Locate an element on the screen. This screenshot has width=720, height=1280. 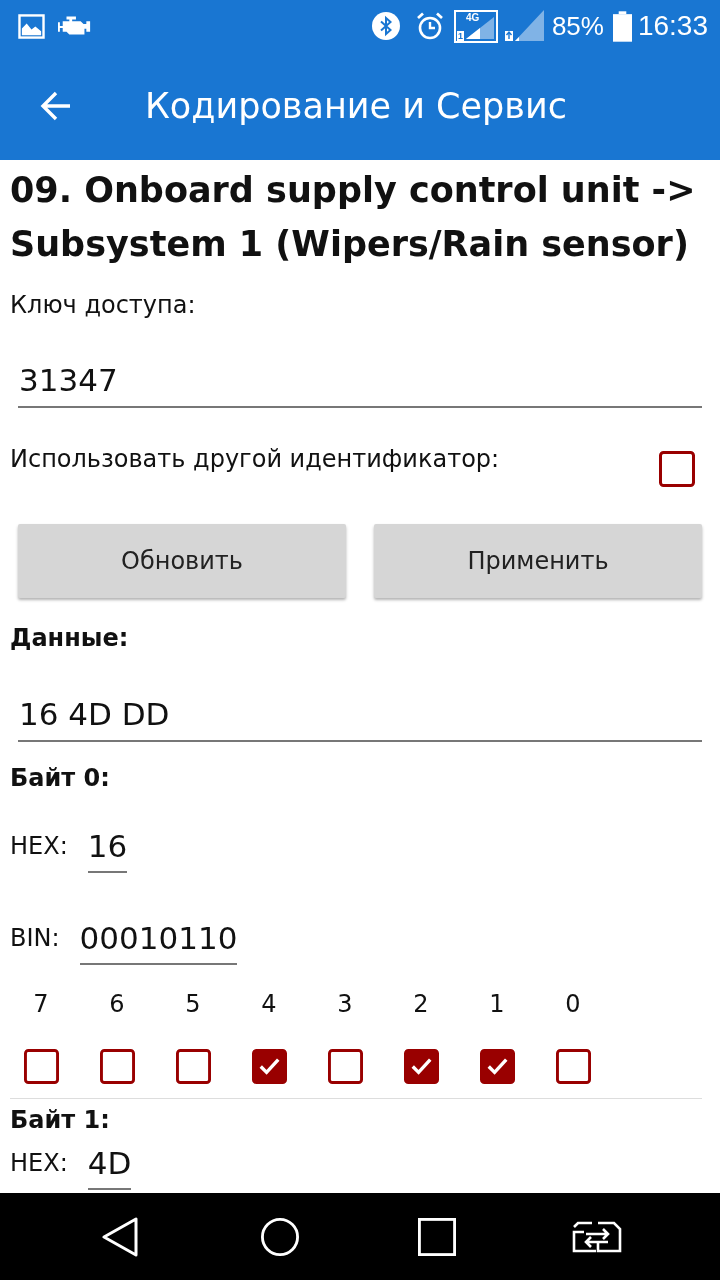
sim-number-label: 1 is located at coordinates (460, 35).